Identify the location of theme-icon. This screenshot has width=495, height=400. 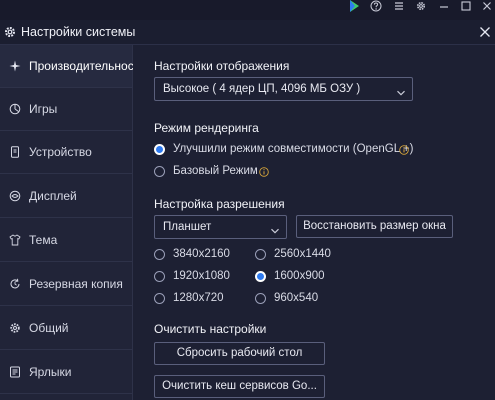
(15, 240).